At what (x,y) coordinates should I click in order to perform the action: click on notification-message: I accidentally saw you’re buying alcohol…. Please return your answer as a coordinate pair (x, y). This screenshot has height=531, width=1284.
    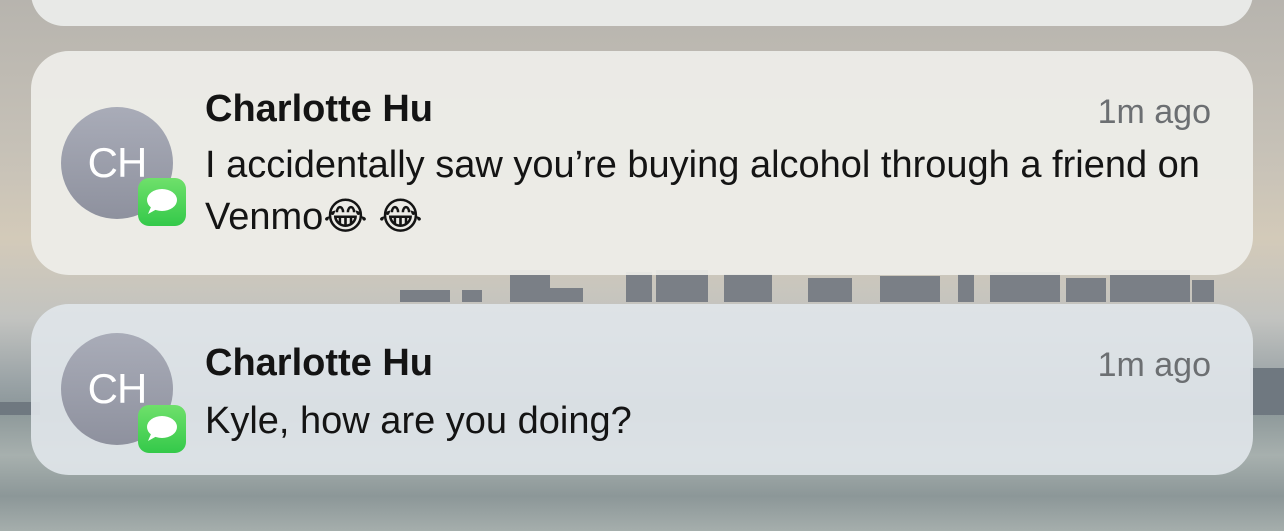
    Looking at the image, I should click on (702, 191).